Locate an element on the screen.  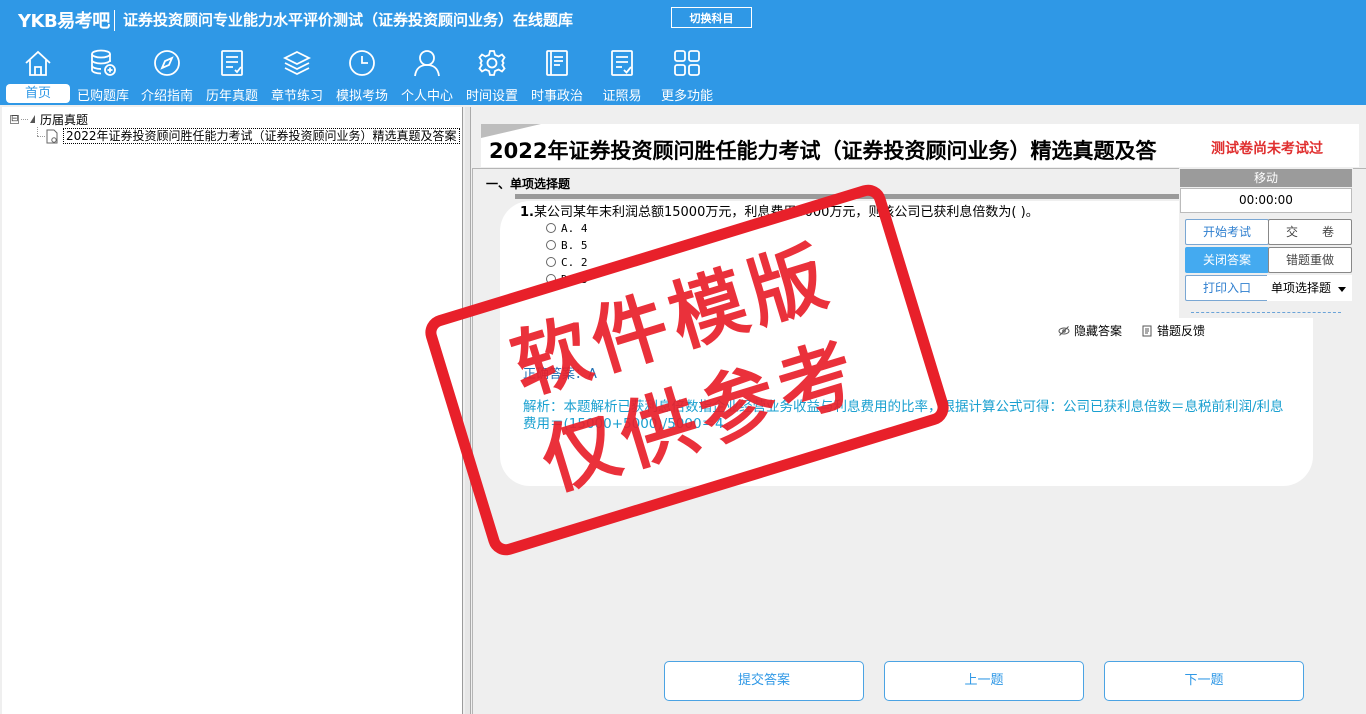
print-button: 打印入口 is located at coordinates (1227, 288).